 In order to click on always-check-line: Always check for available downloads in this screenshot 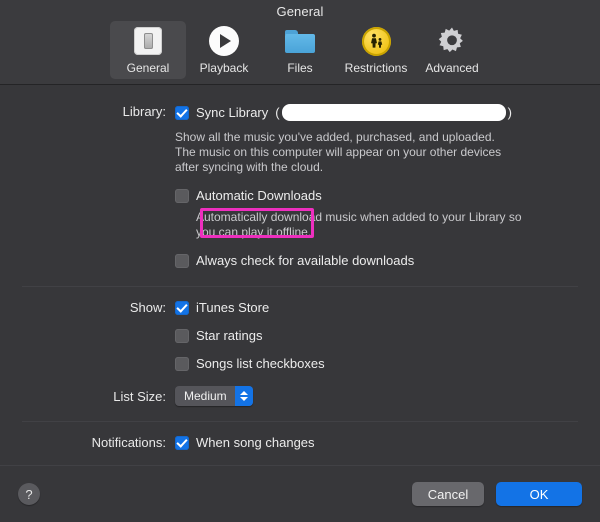, I will do `click(387, 260)`.